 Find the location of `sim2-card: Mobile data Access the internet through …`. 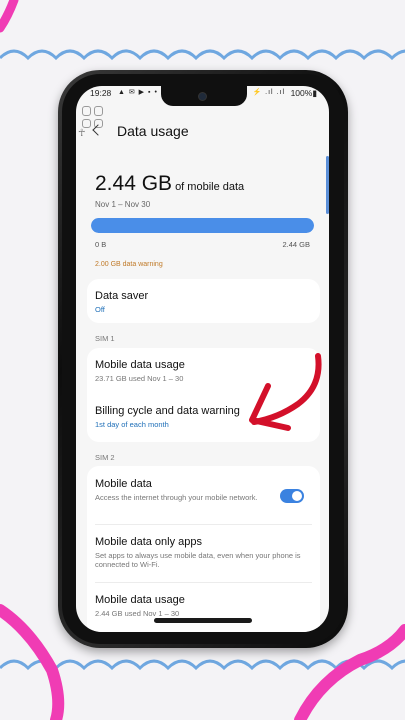

sim2-card: Mobile data Access the internet through … is located at coordinates (203, 549).